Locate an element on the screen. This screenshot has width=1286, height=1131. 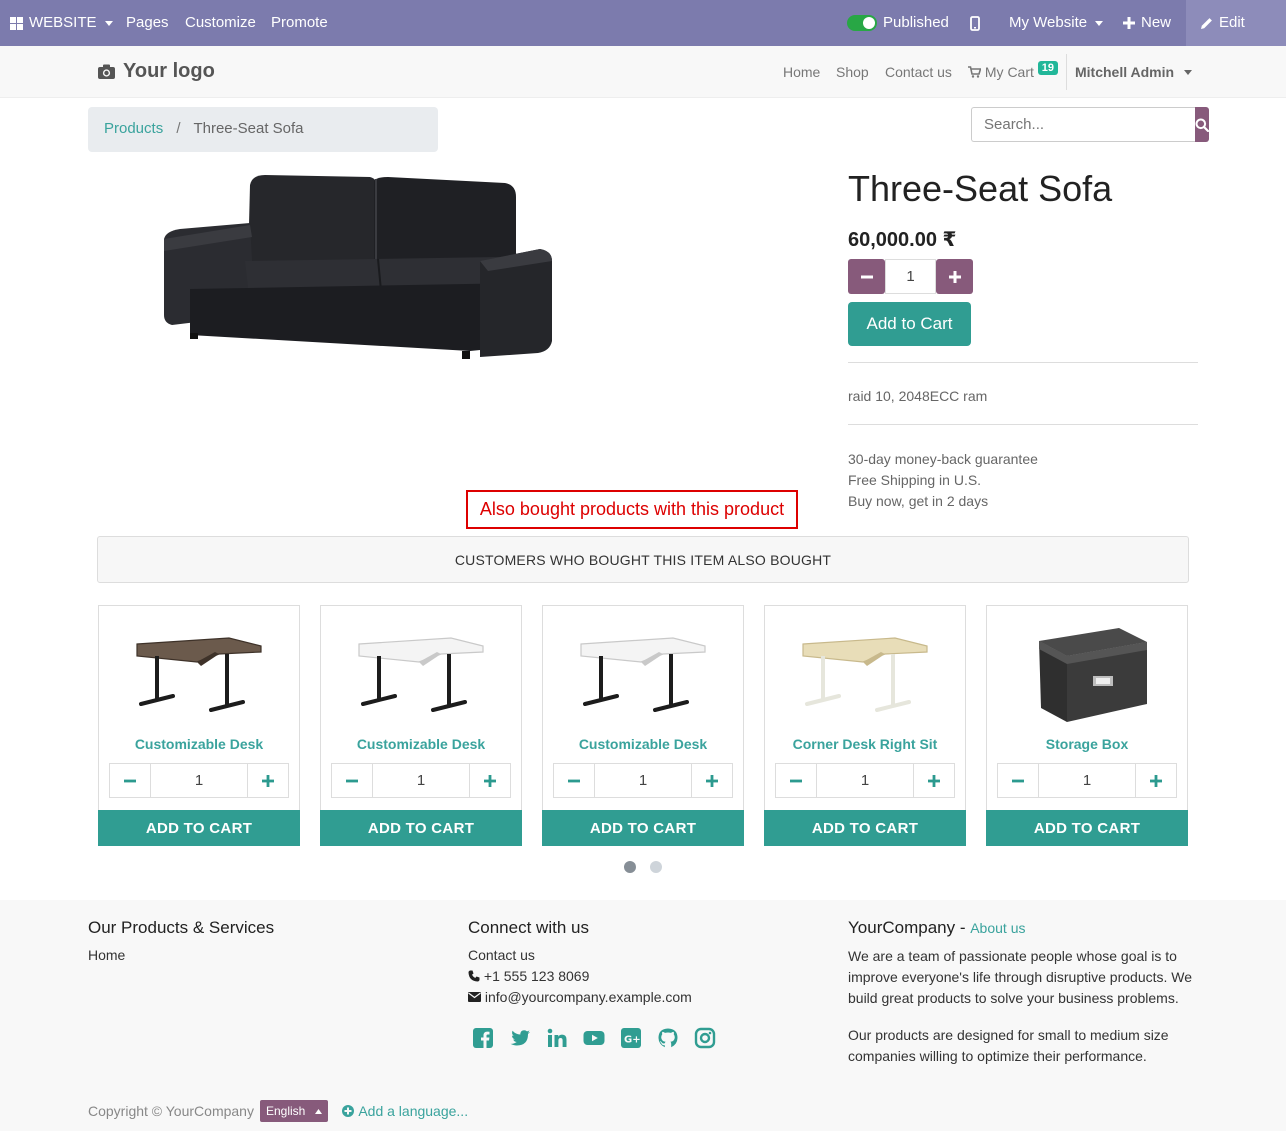
product-image is located at coordinates (355, 265).